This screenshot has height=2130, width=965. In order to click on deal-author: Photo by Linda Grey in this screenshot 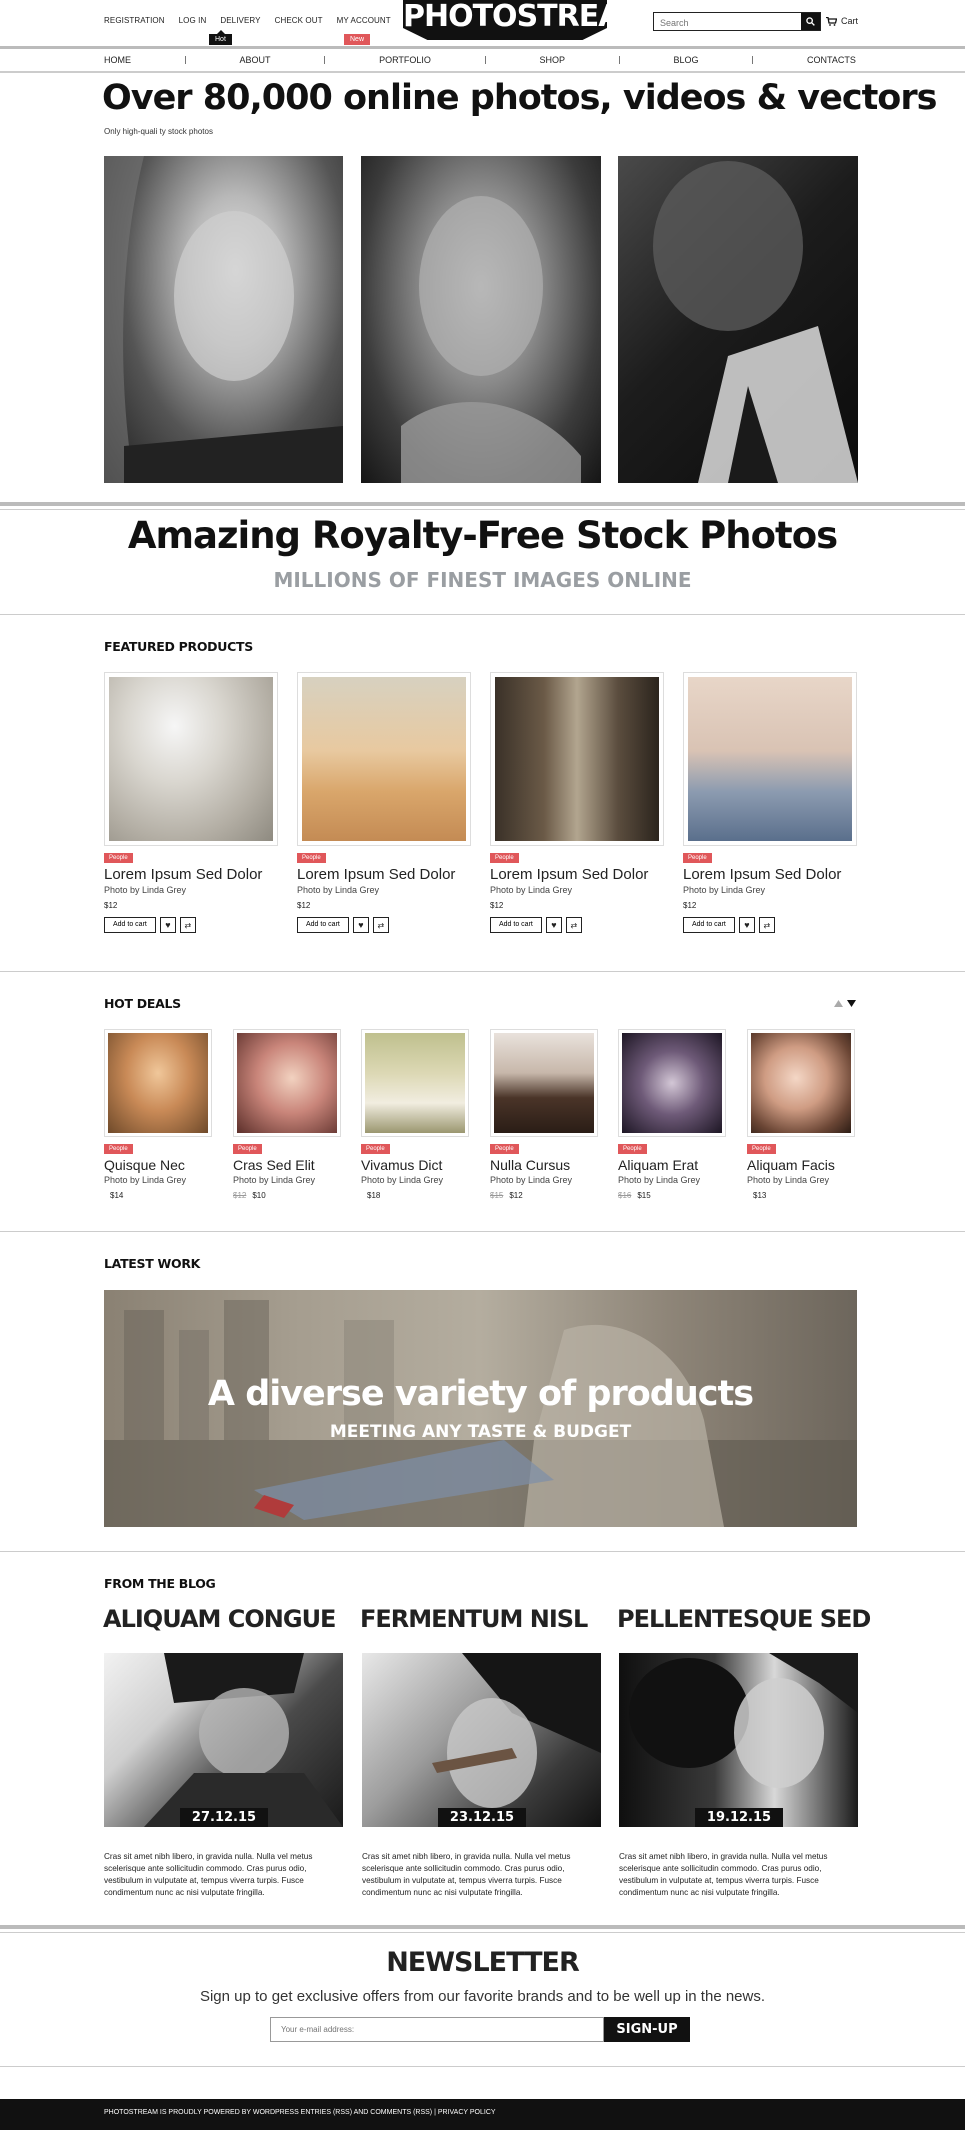, I will do `click(788, 1180)`.